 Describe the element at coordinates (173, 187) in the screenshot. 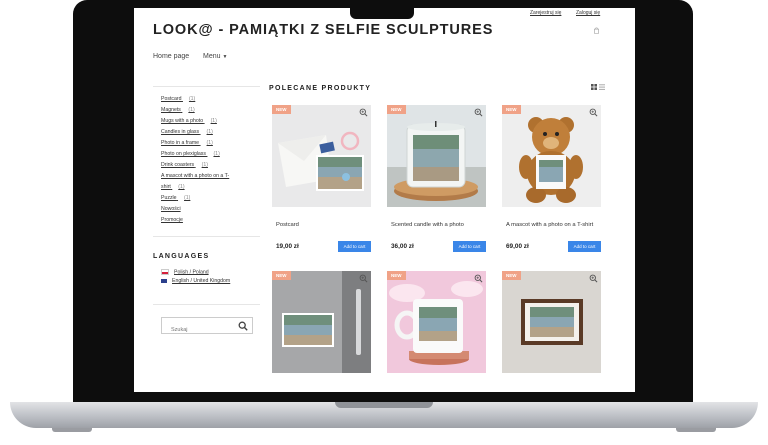

I see `category-item: shirt (1)` at that location.